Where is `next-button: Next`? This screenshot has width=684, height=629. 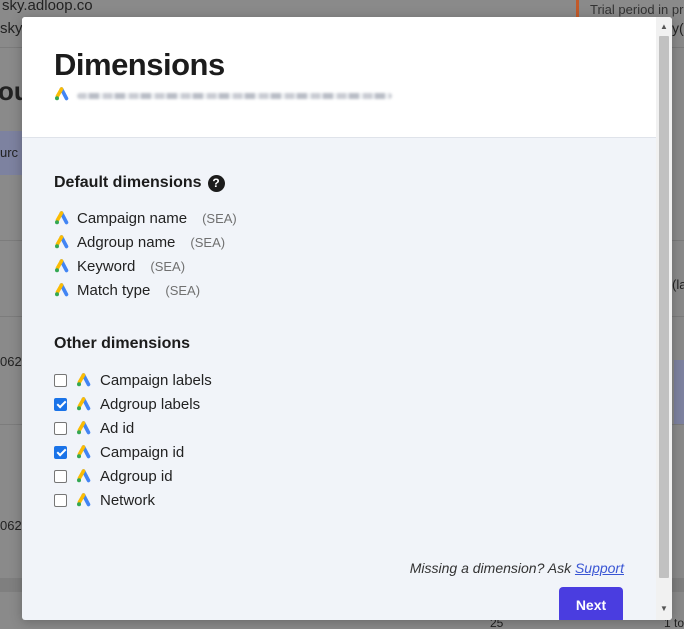
next-button: Next is located at coordinates (591, 603).